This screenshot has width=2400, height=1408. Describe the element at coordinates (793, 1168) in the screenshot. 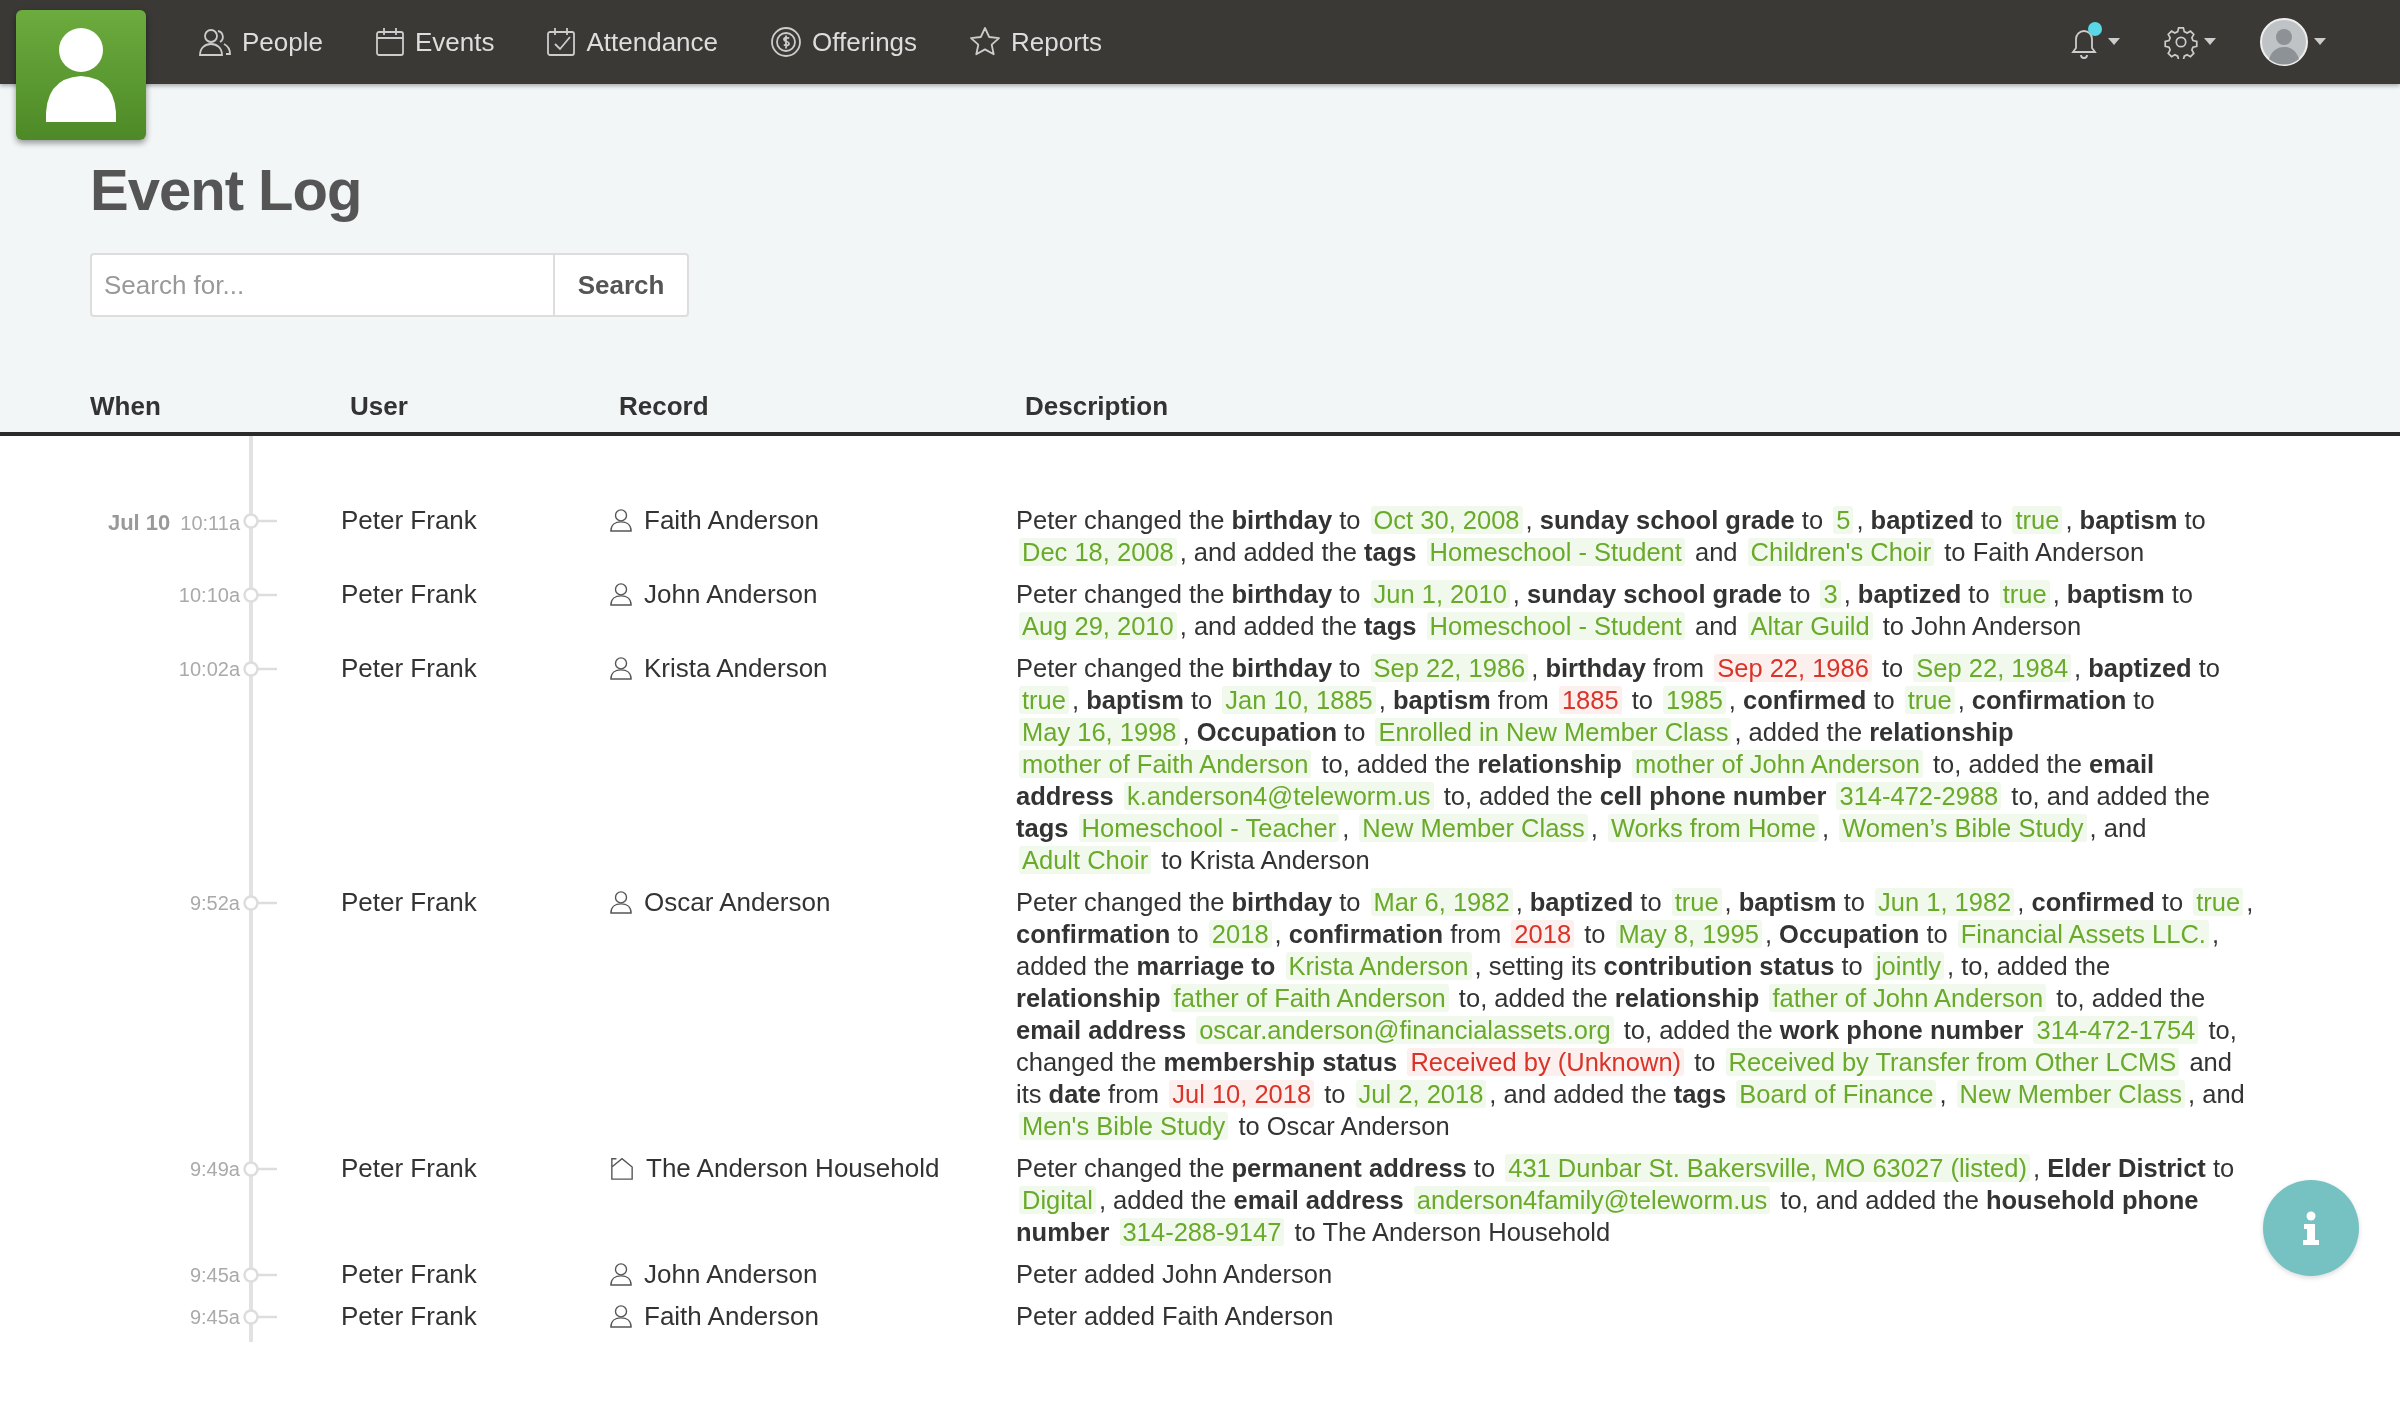

I see `record-link: The Anderson Household` at that location.